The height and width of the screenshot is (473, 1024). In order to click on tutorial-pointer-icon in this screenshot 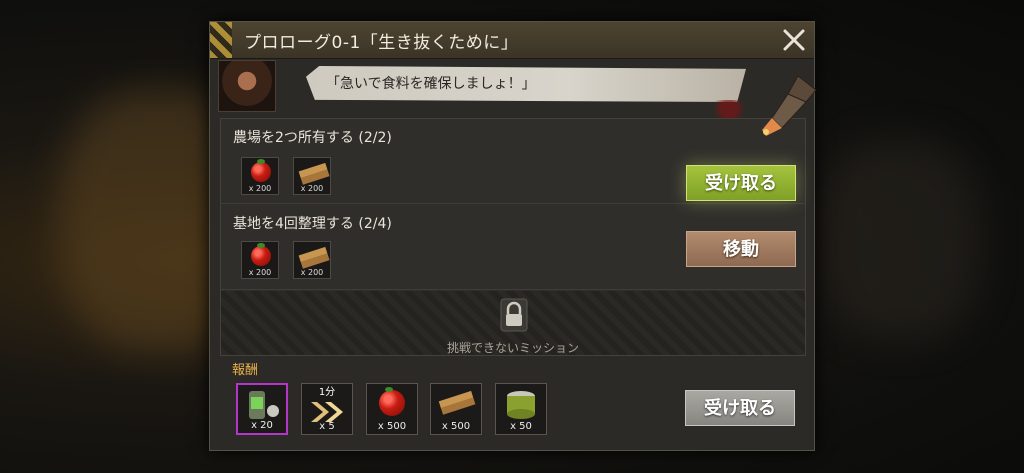, I will do `click(789, 105)`.